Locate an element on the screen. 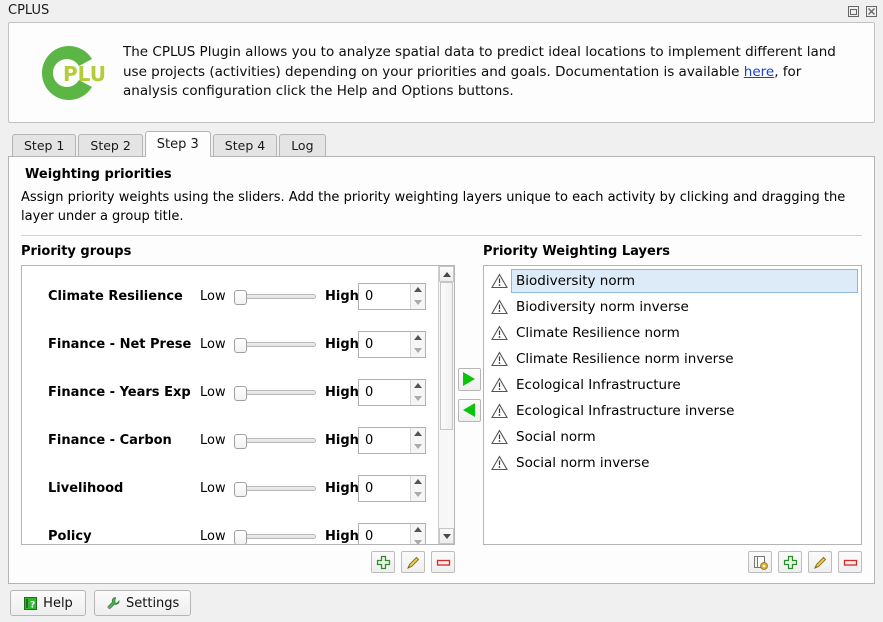 The width and height of the screenshot is (883, 622). wrench-icon is located at coordinates (113, 602).